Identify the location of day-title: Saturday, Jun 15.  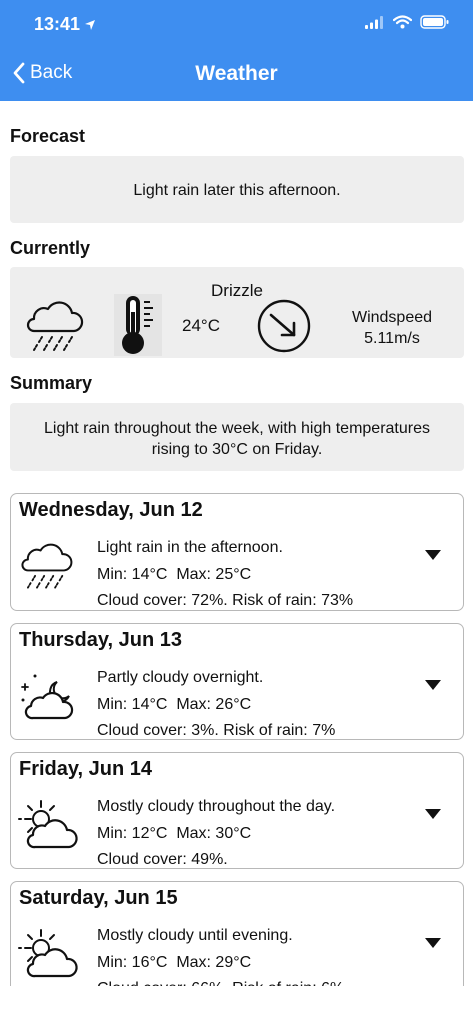
(98, 898).